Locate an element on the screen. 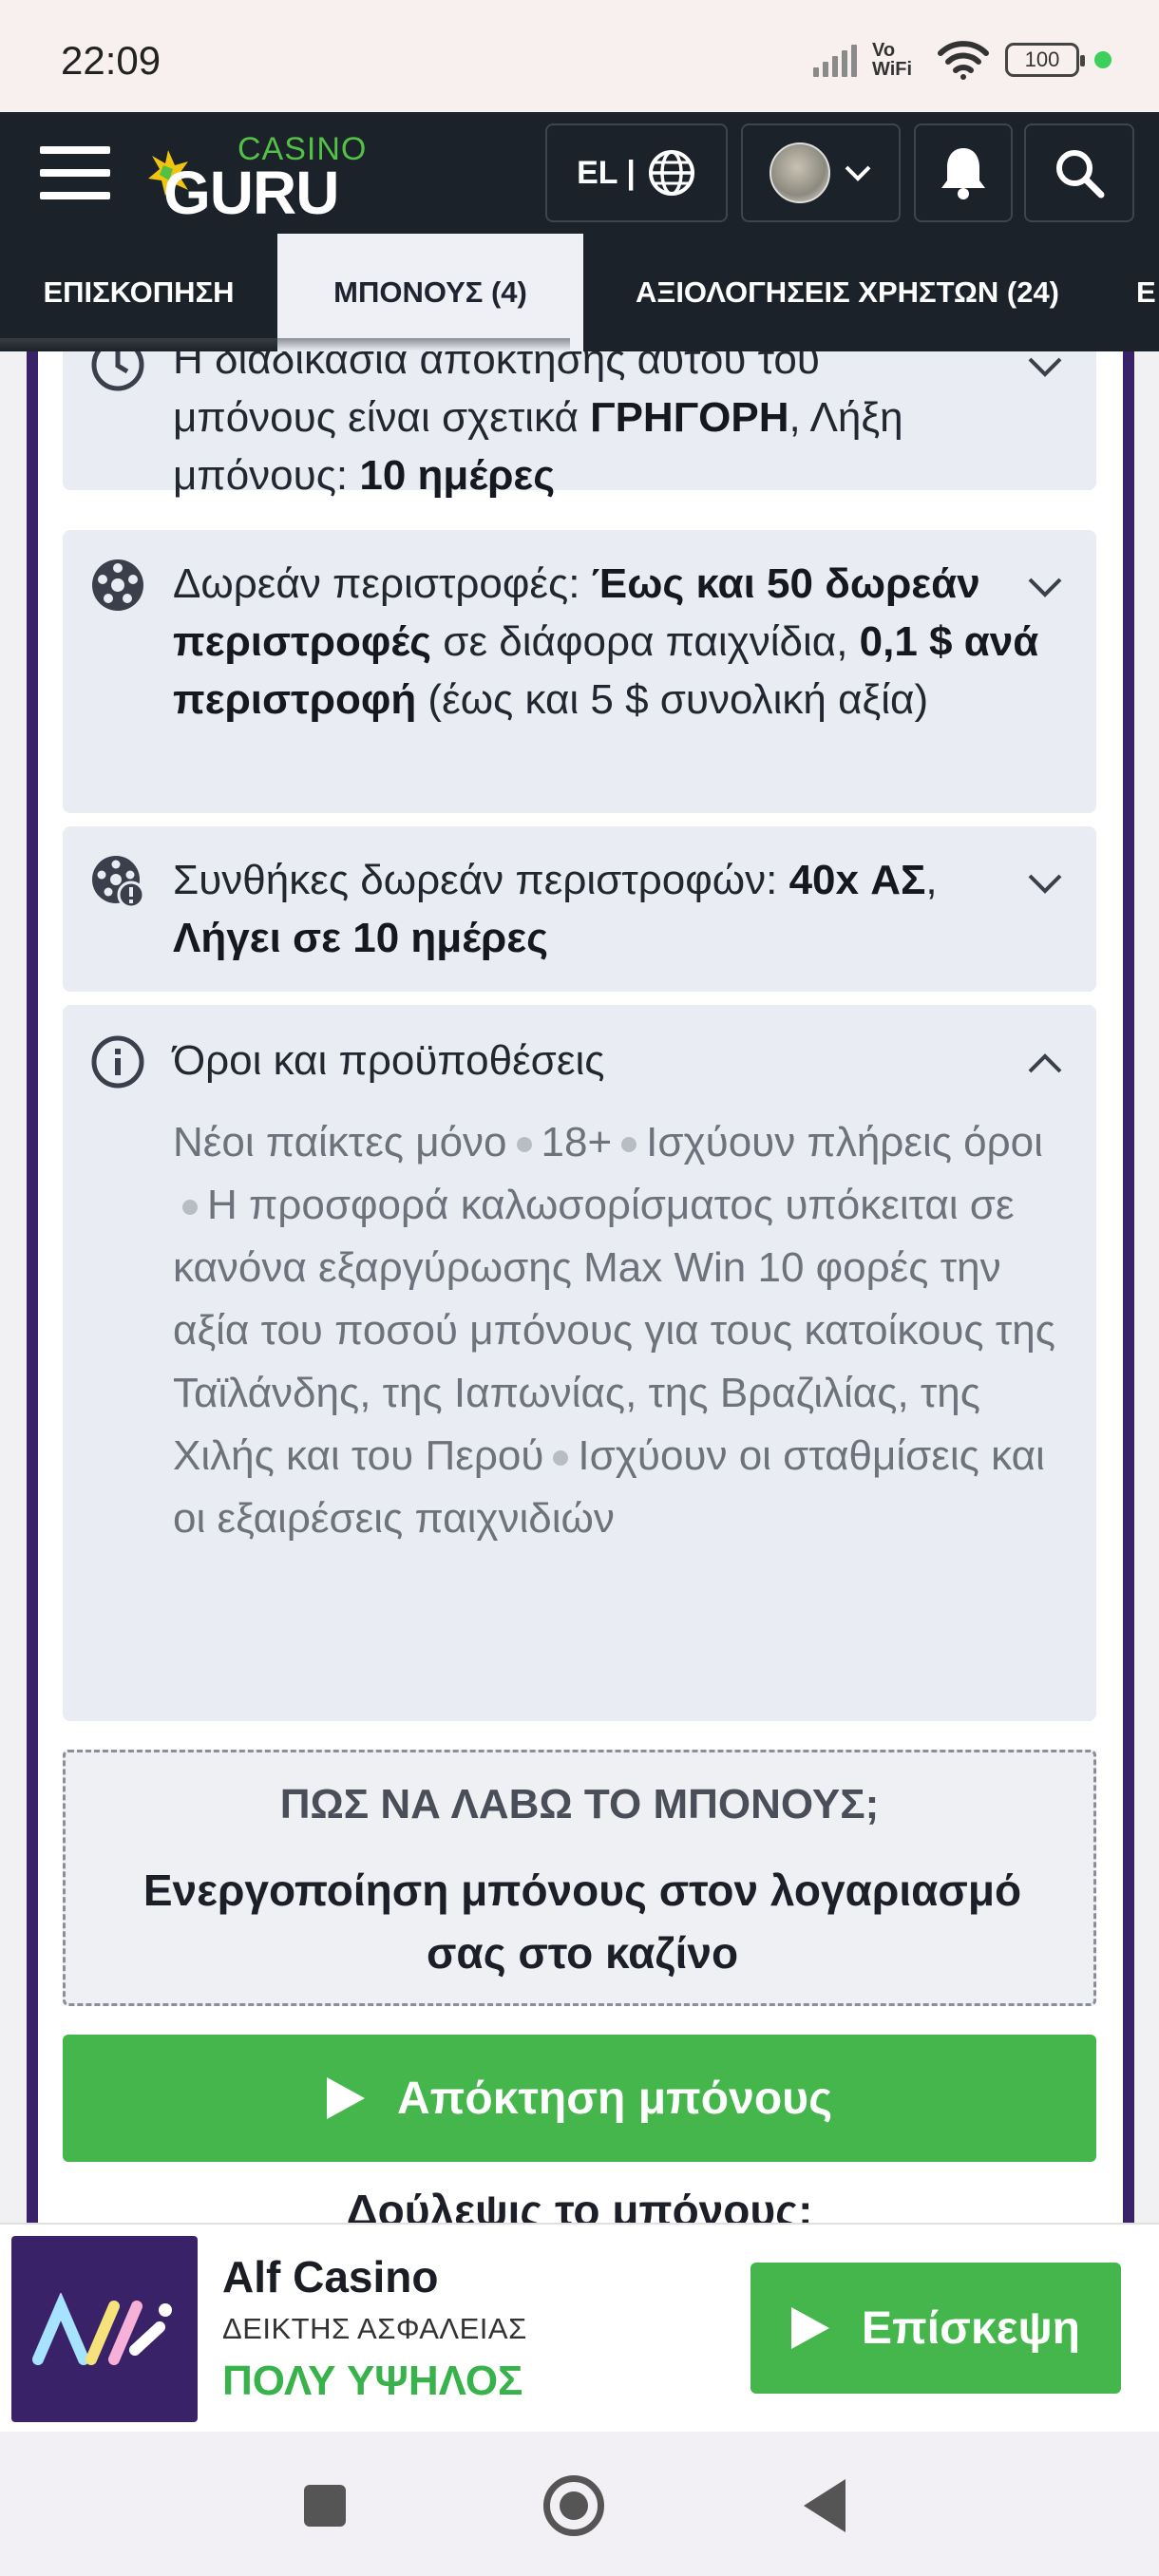 The image size is (1159, 2576). bonus-expiry-value: 10 ημέρες is located at coordinates (457, 475).